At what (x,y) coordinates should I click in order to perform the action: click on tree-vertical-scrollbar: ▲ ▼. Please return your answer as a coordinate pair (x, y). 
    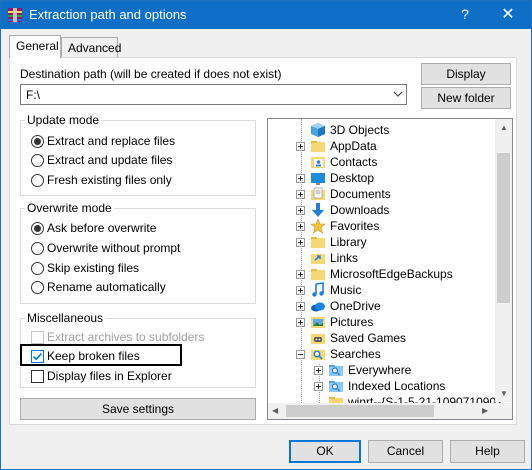
    Looking at the image, I should click on (503, 260).